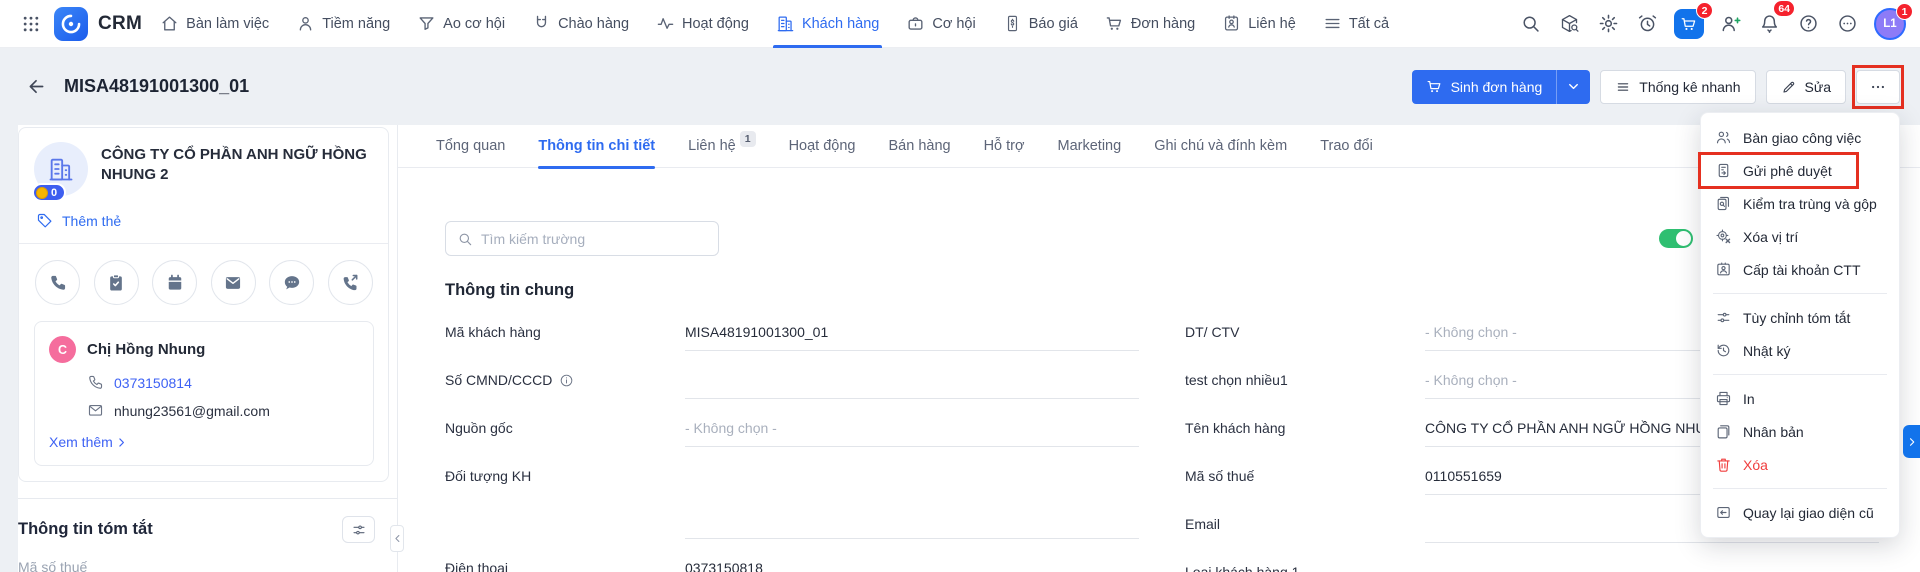  I want to click on task-button, so click(116, 282).